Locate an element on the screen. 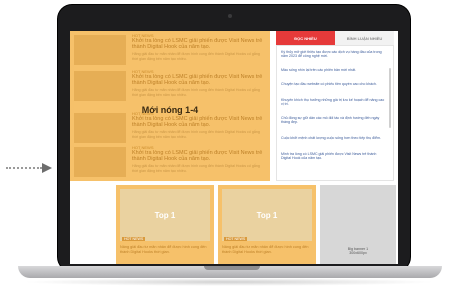  flow-arrow is located at coordinates (30, 168).